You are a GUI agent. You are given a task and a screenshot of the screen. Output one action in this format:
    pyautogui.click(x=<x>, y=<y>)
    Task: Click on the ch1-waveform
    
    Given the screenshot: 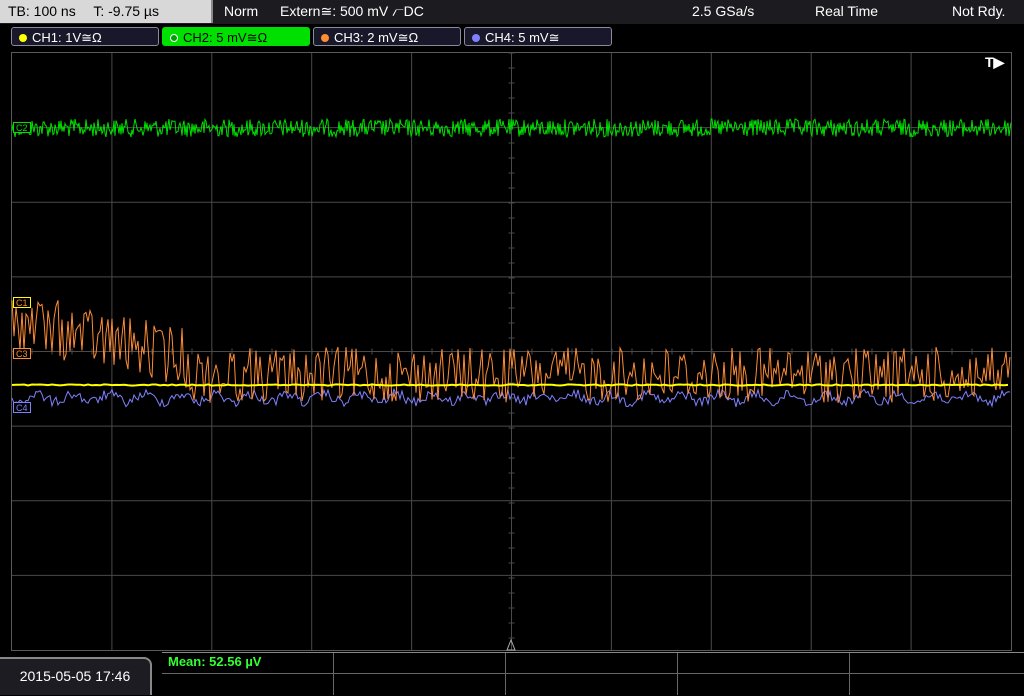 What is the action you would take?
    pyautogui.click(x=510, y=385)
    